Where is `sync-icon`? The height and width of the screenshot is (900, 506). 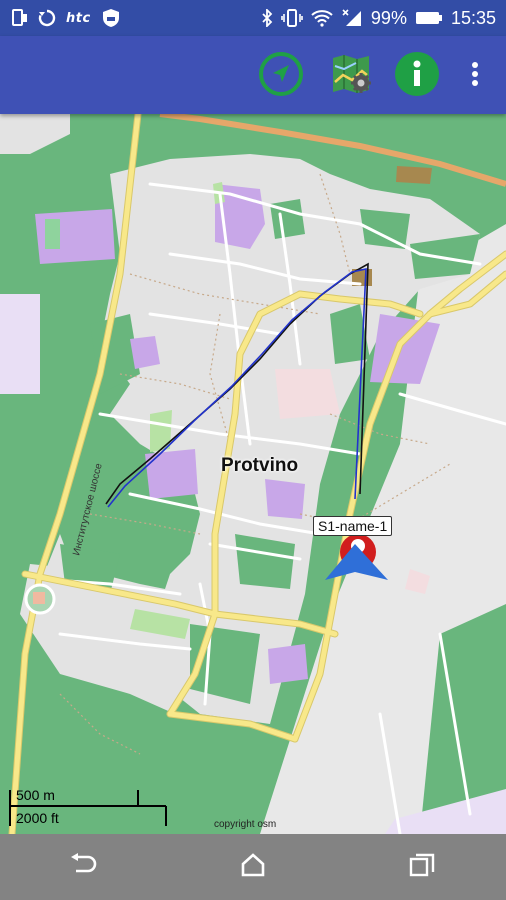 sync-icon is located at coordinates (47, 18).